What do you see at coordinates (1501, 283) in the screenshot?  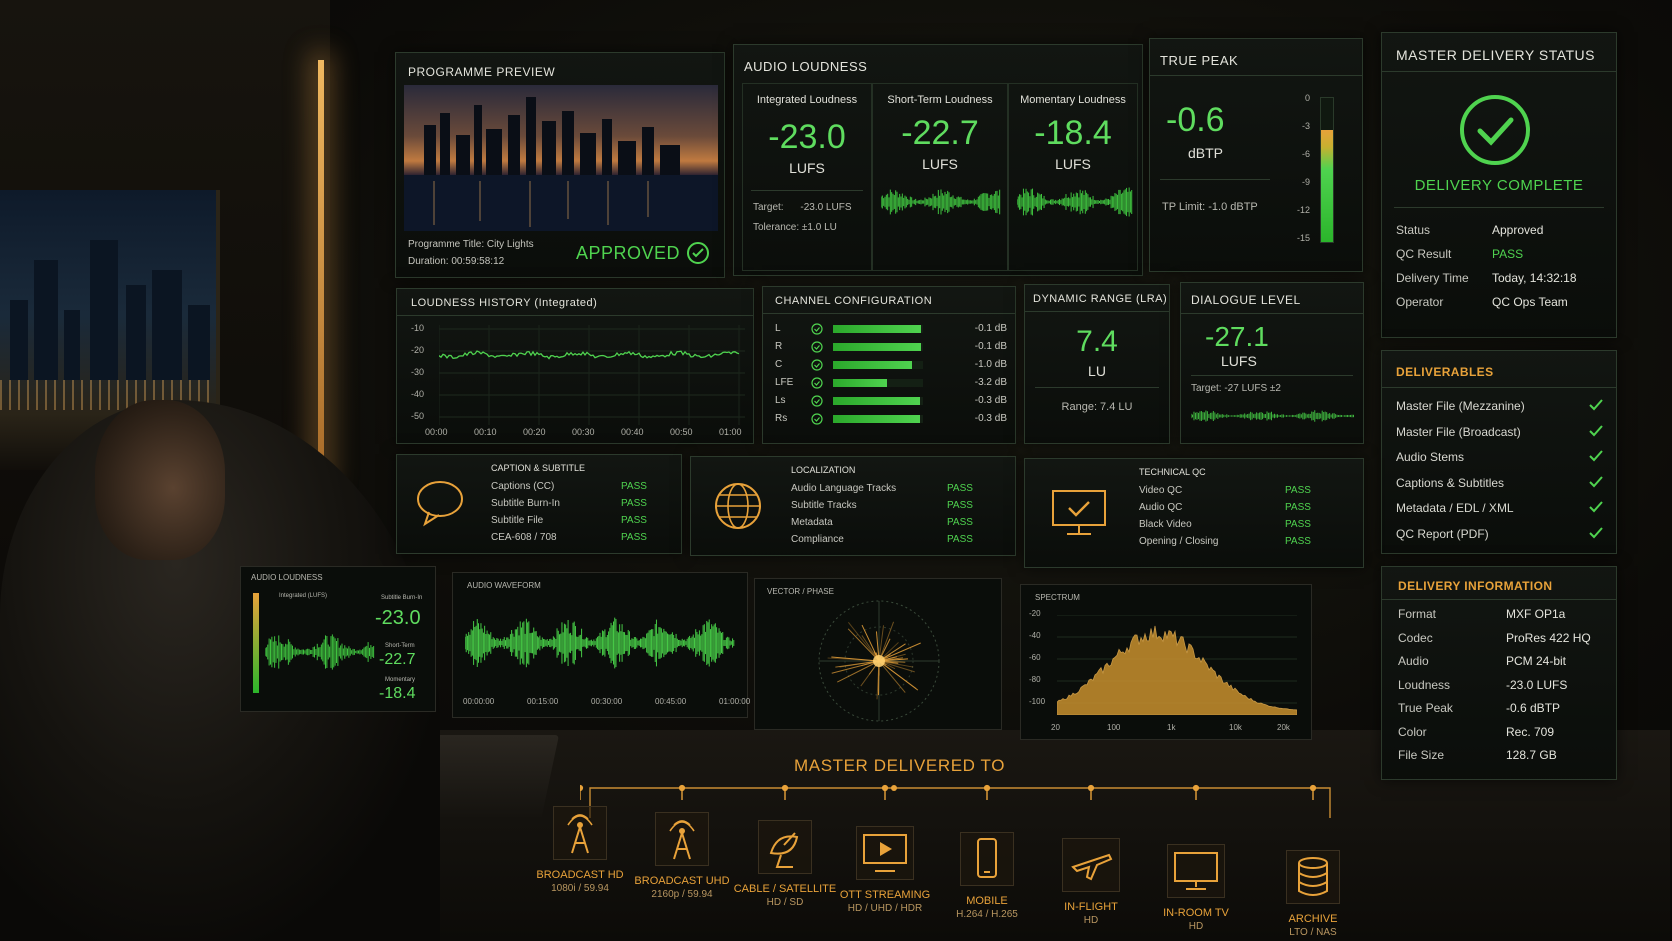 I see `status-row: Delivery Time Today, 14:32:18` at bounding box center [1501, 283].